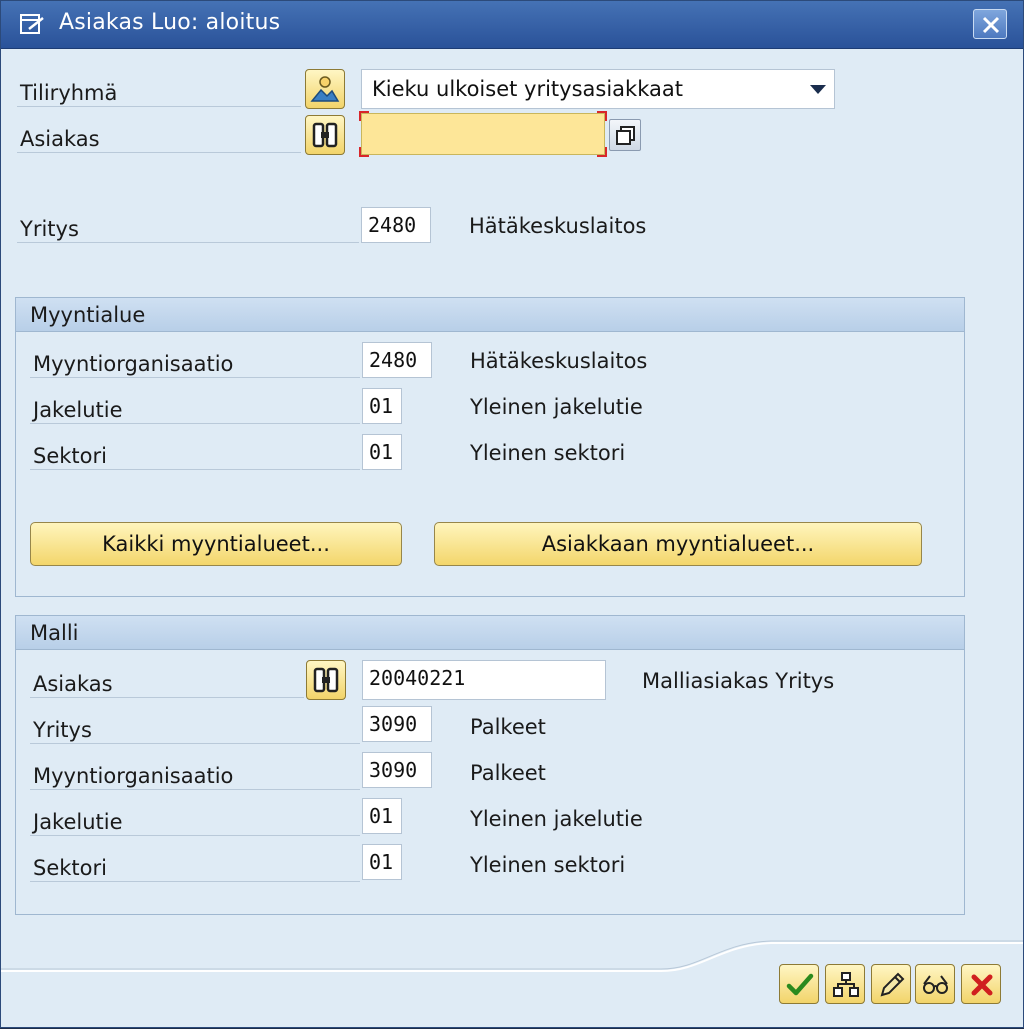  I want to click on account-group-help-button, so click(325, 89).